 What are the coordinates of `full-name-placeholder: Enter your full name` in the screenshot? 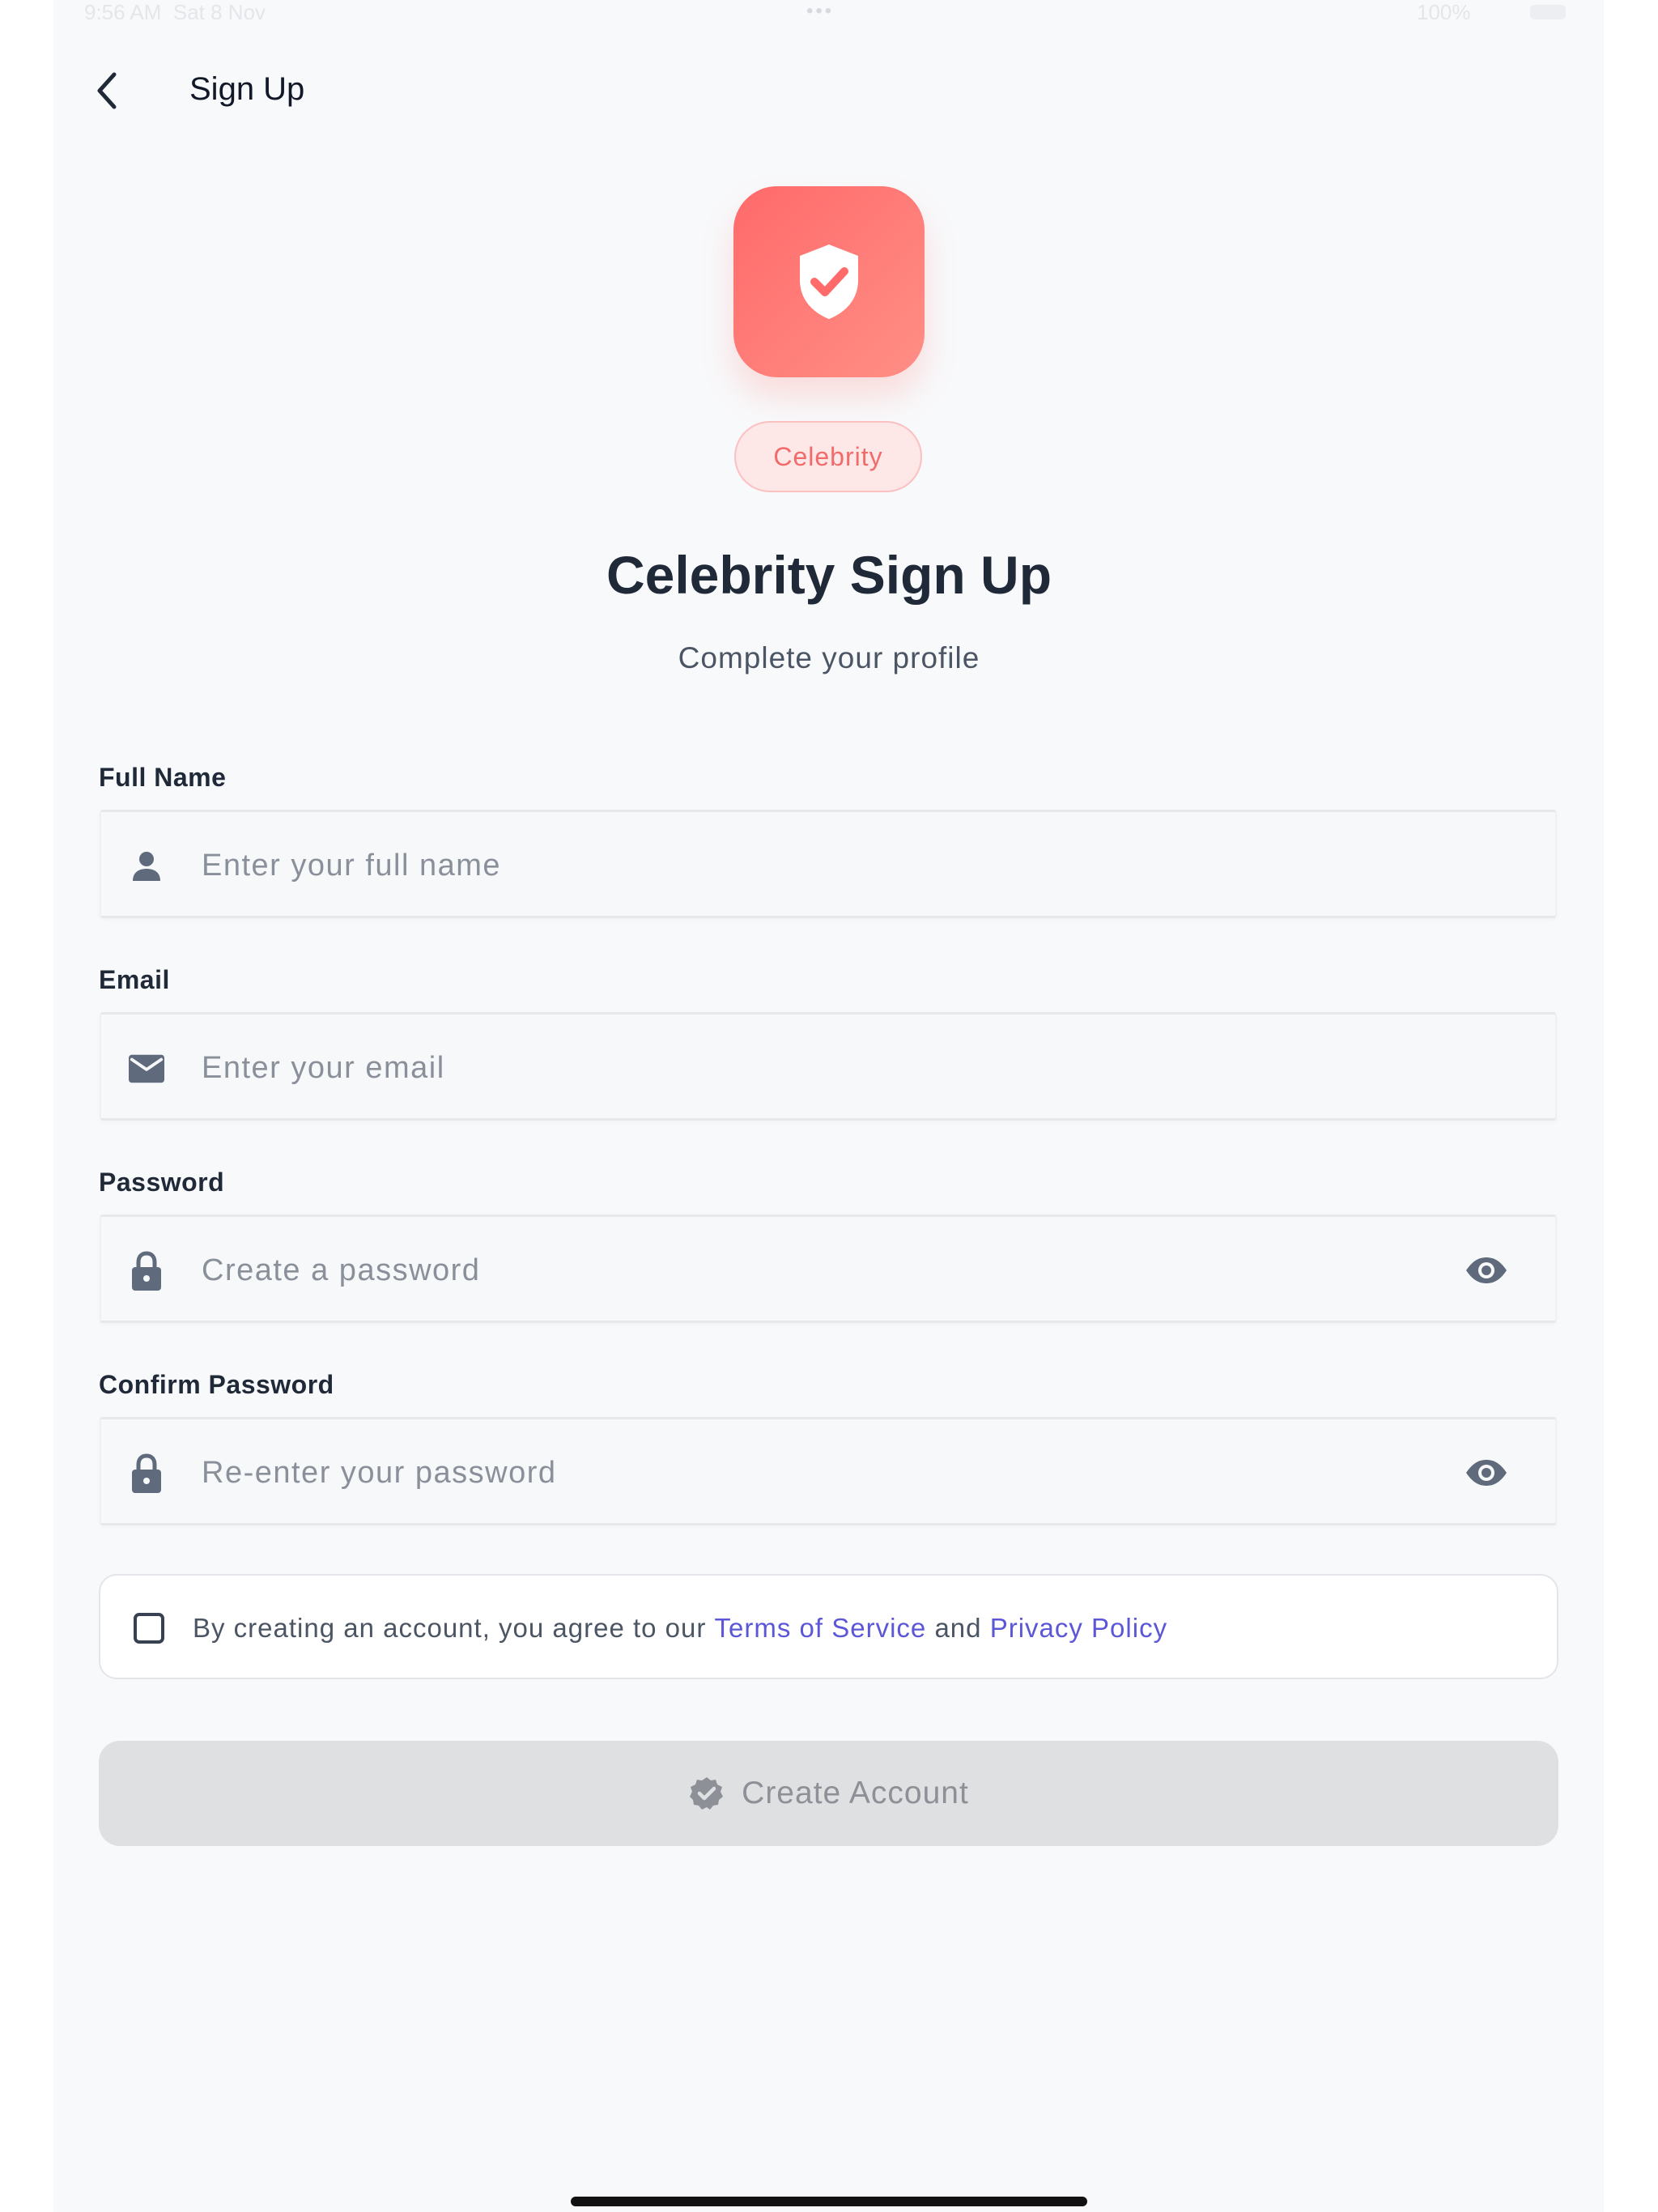 It's located at (352, 866).